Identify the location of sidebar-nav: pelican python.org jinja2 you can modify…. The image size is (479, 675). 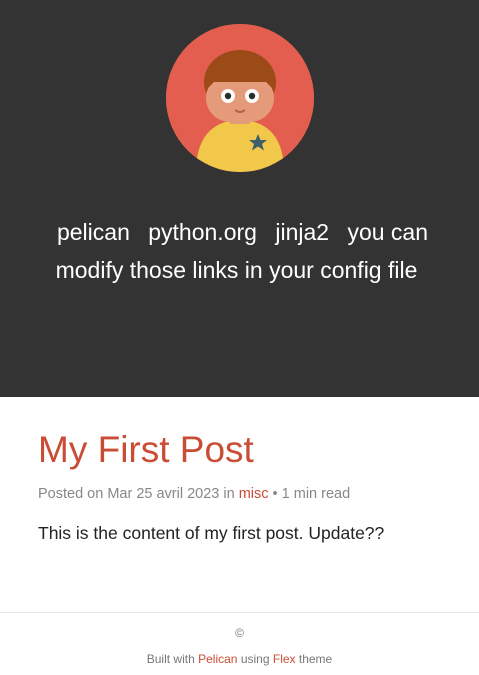
(239, 251).